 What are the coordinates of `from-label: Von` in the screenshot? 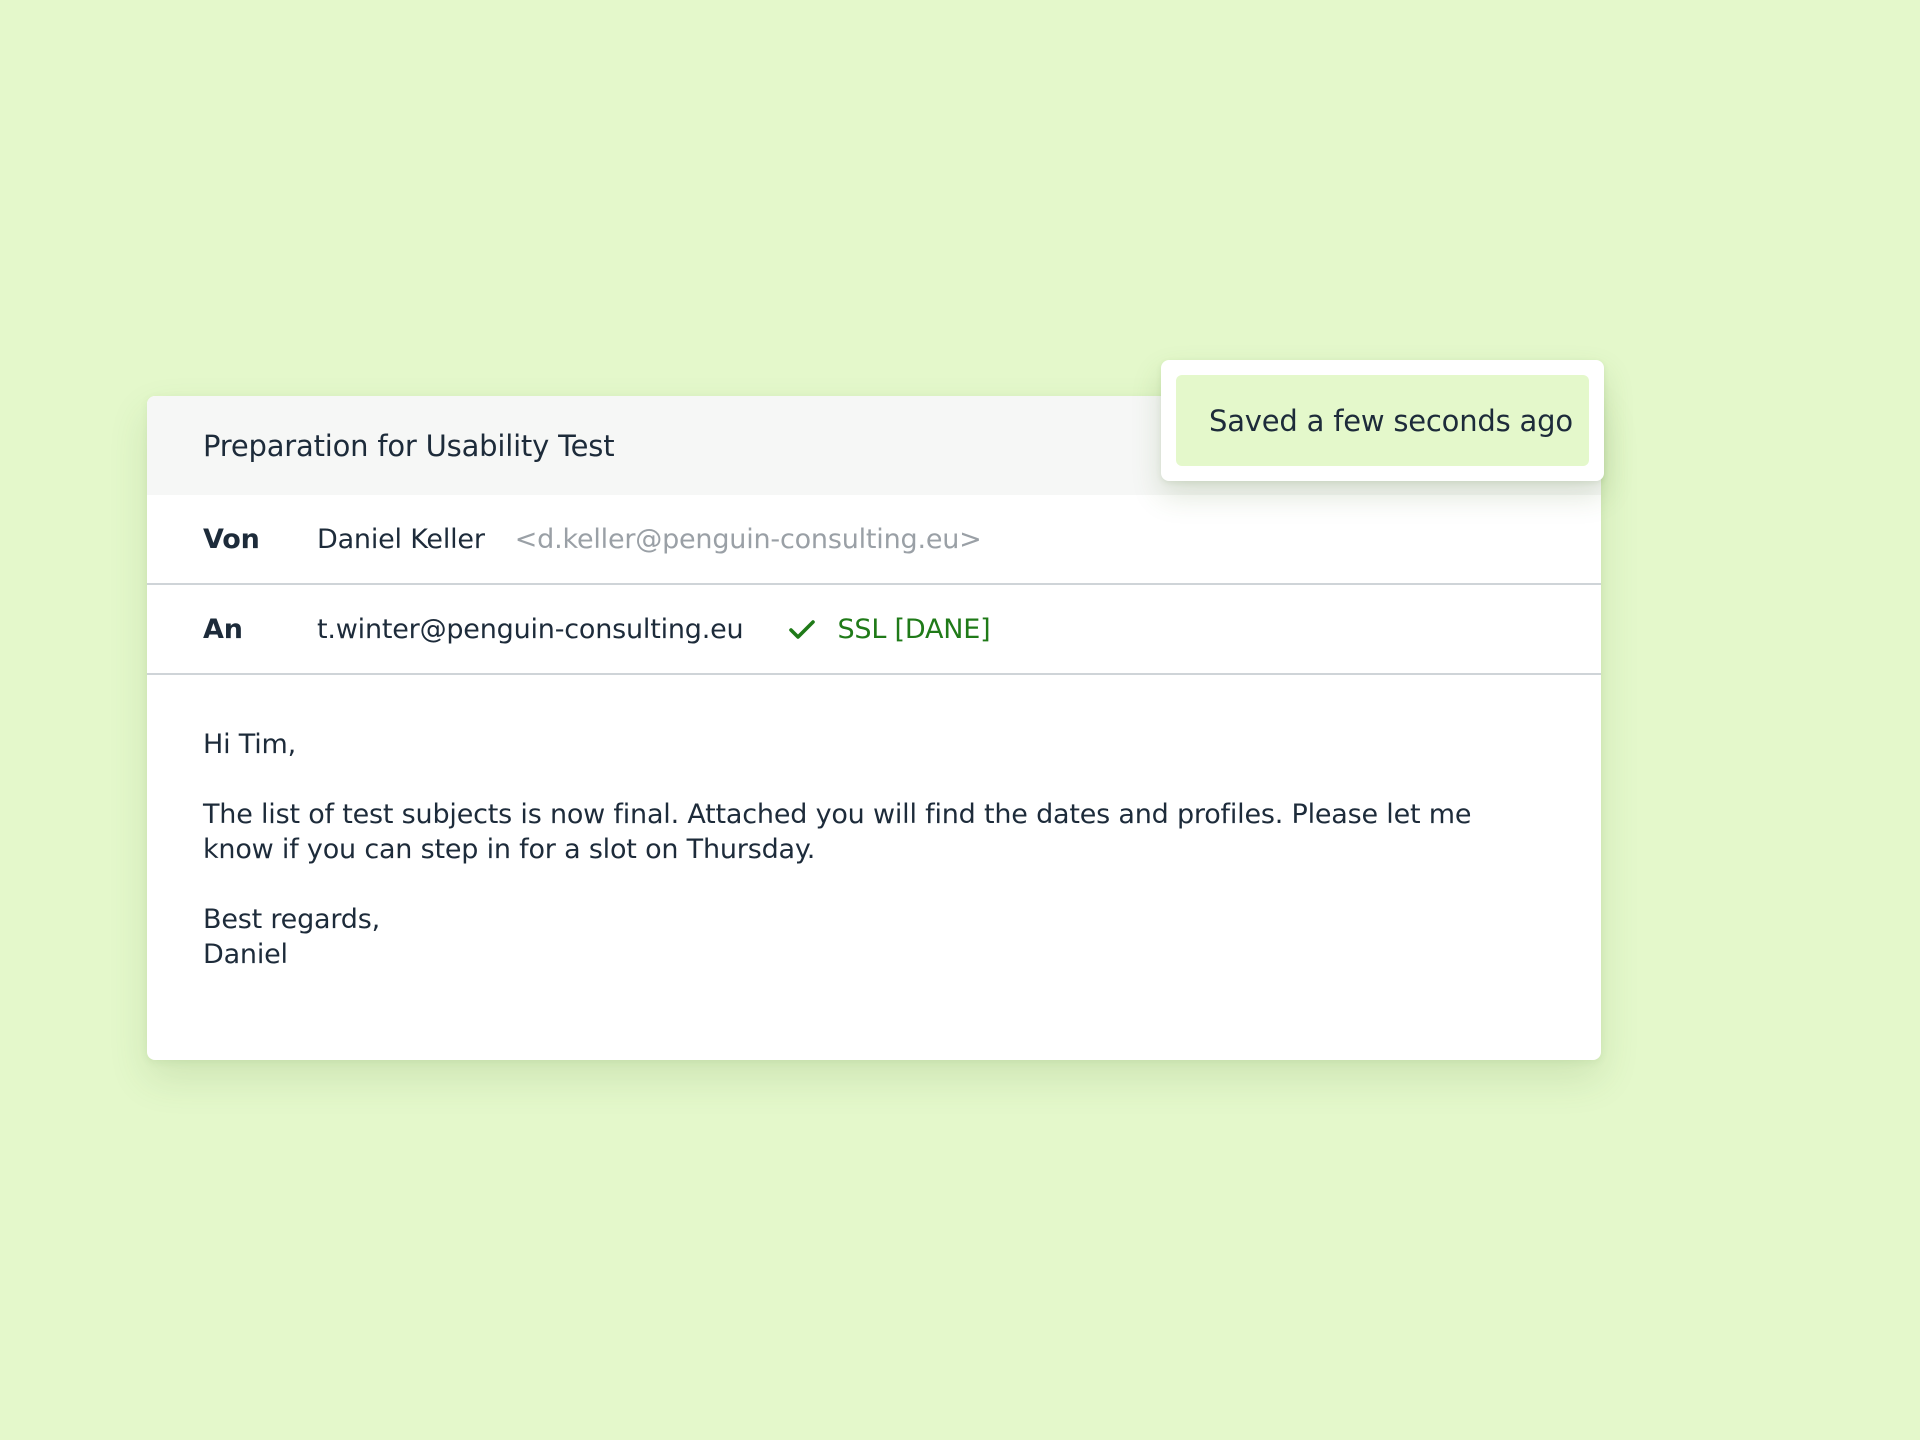 It's located at (231, 539).